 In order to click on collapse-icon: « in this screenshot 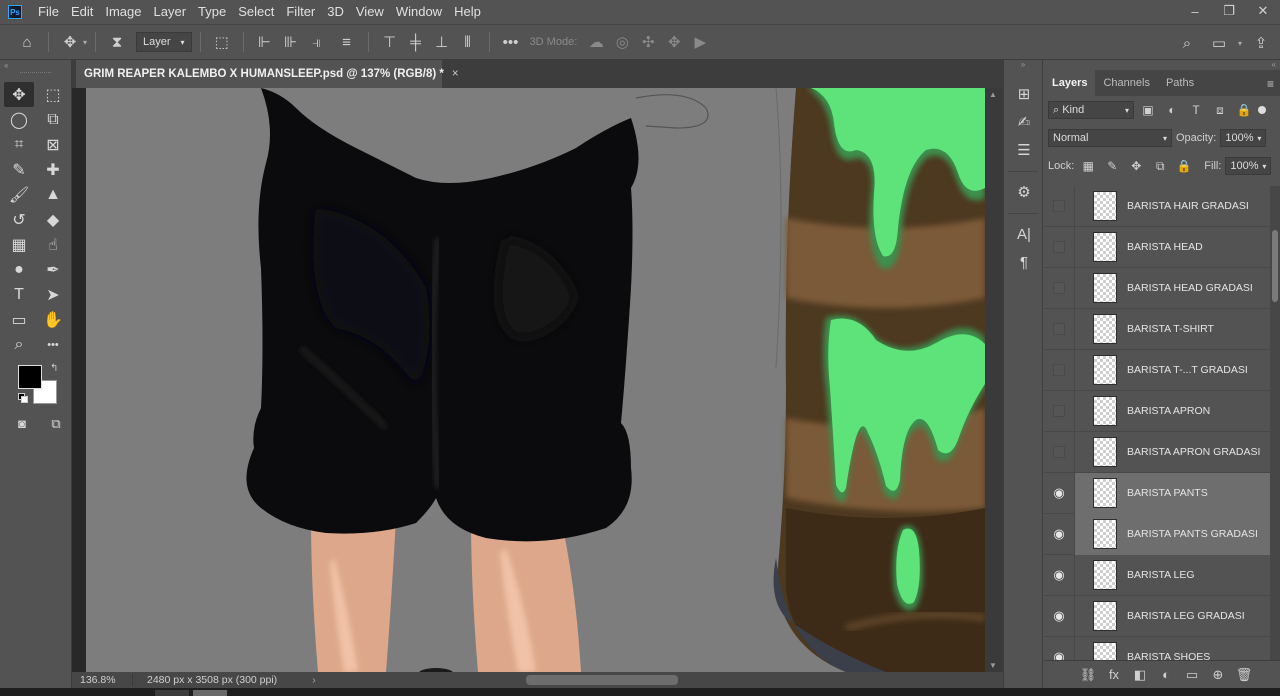, I will do `click(35, 66)`.